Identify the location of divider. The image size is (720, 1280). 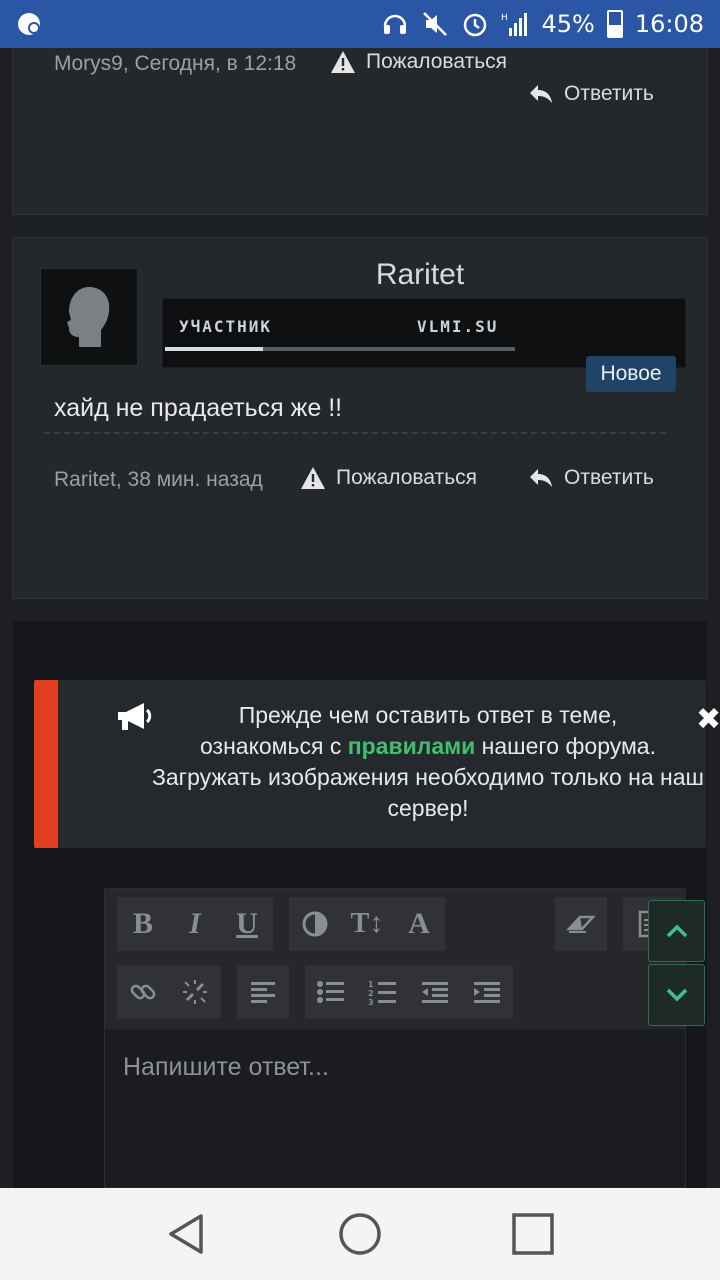
(355, 433).